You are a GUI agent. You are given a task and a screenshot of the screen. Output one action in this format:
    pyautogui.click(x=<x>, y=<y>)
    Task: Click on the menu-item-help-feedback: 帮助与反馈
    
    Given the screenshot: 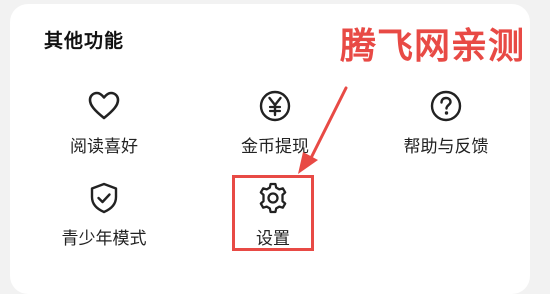 What is the action you would take?
    pyautogui.click(x=446, y=122)
    